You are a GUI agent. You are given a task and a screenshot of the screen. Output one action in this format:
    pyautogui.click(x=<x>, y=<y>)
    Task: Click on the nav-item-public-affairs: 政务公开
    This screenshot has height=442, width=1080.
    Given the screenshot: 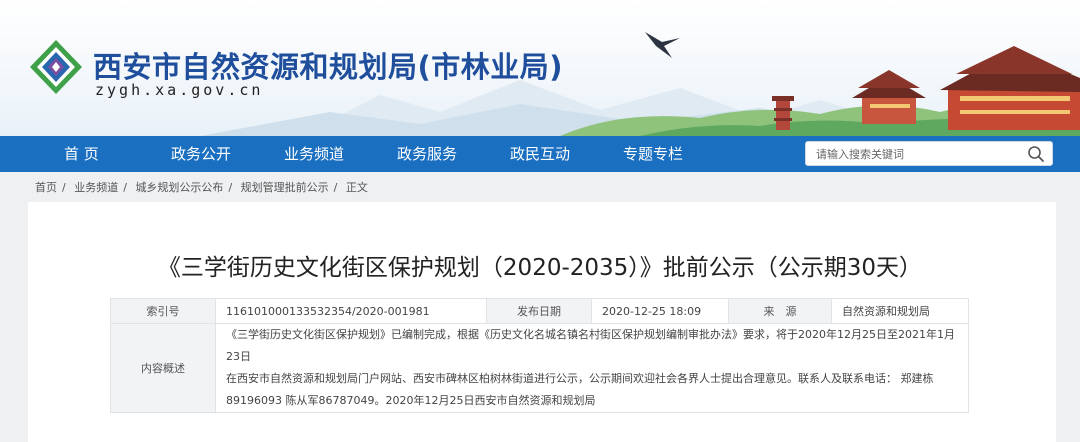 What is the action you would take?
    pyautogui.click(x=201, y=154)
    